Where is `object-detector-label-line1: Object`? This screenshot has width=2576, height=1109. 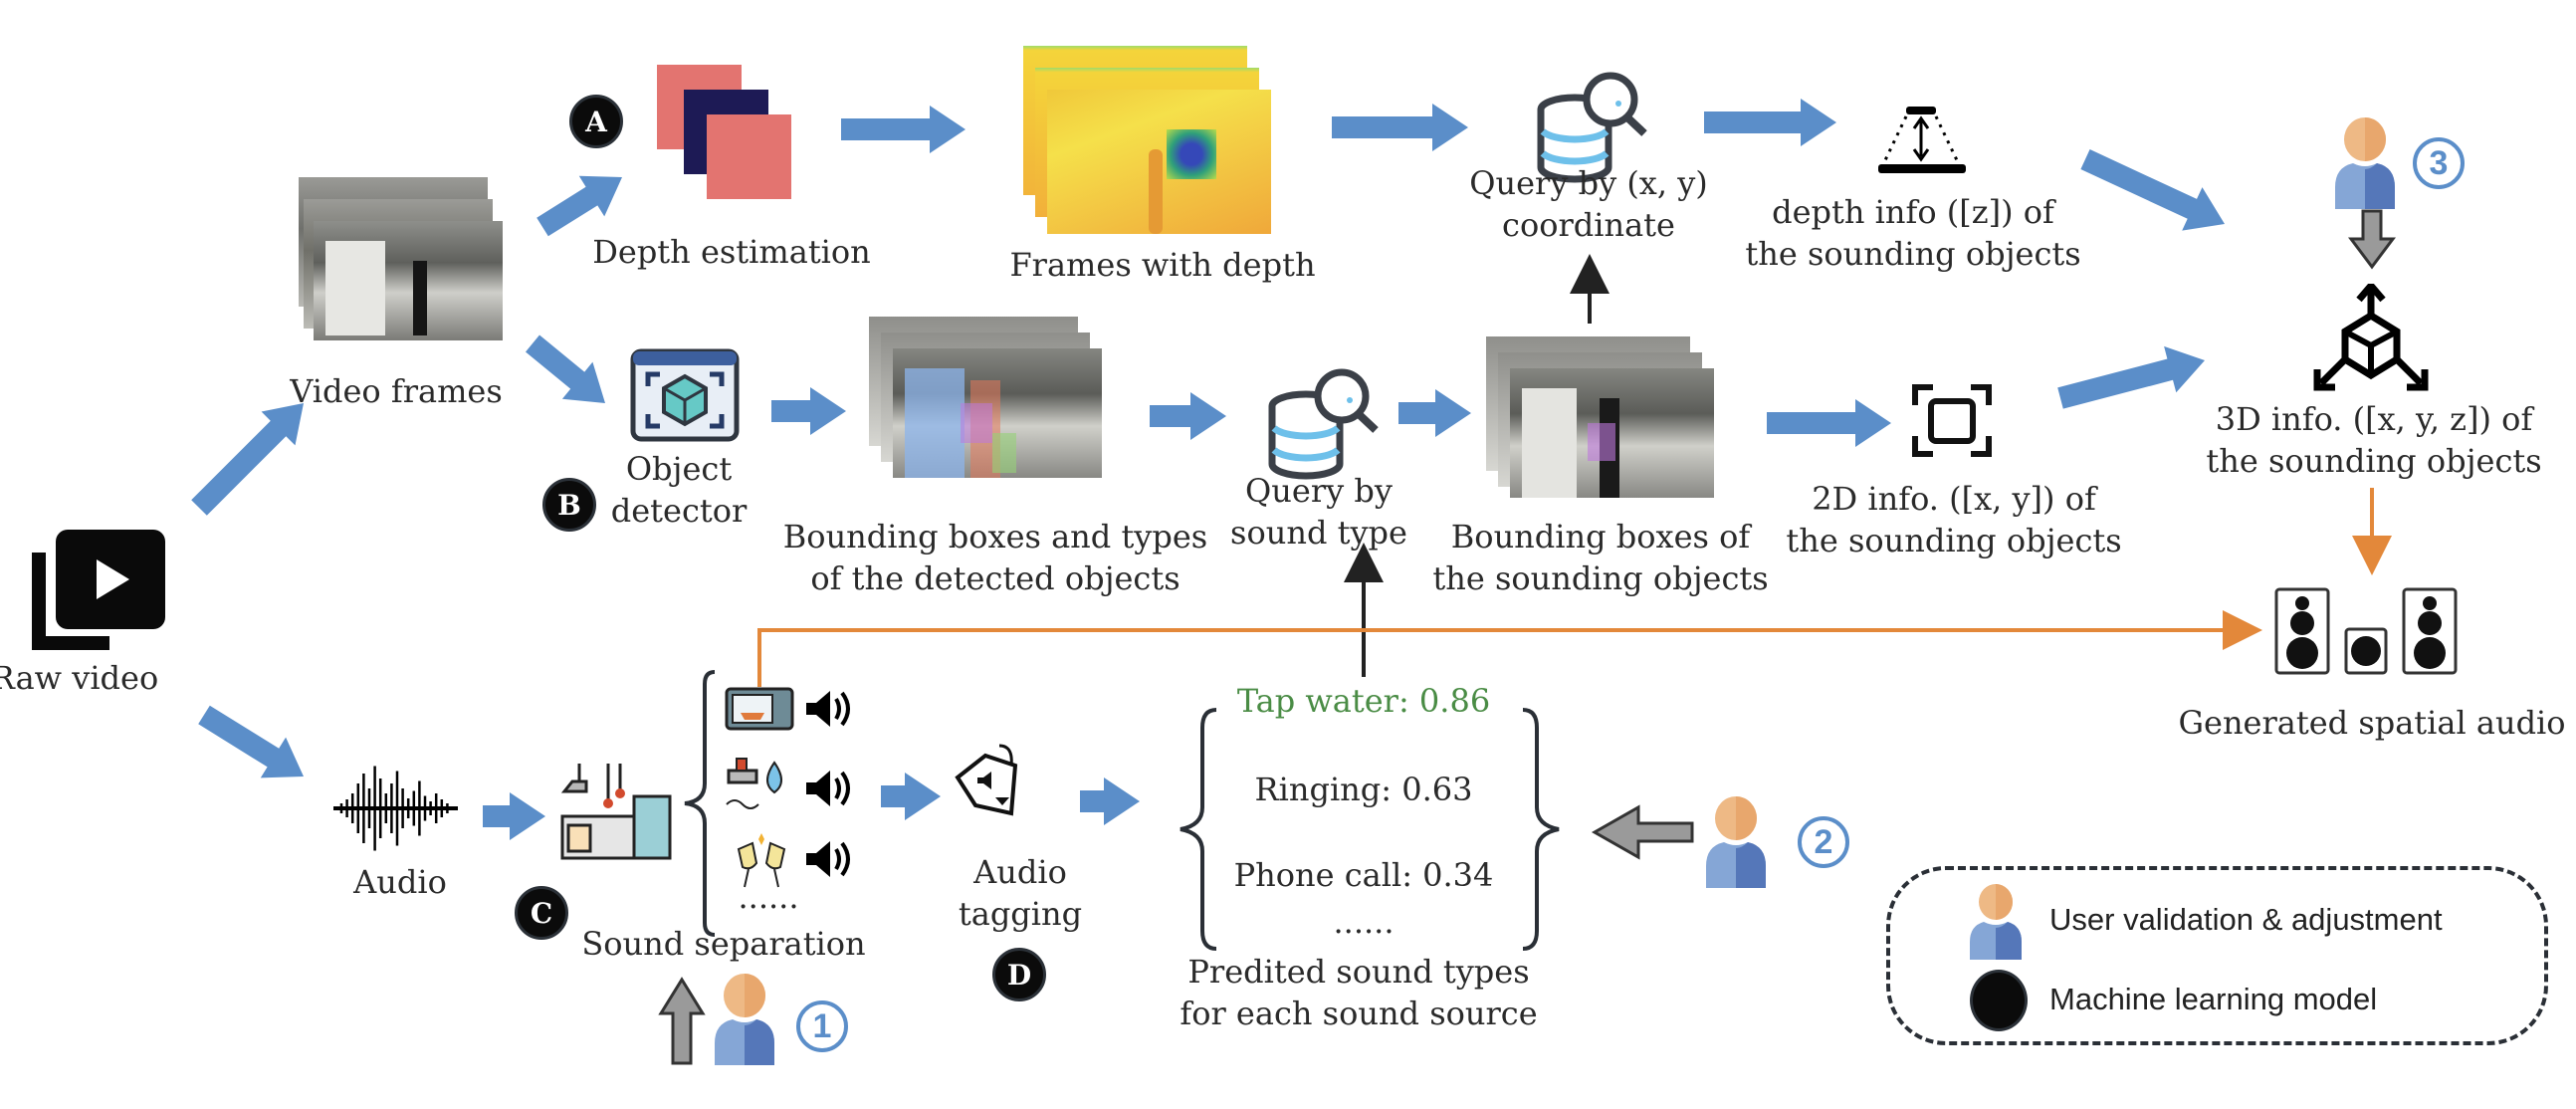
object-detector-label-line1: Object is located at coordinates (679, 469).